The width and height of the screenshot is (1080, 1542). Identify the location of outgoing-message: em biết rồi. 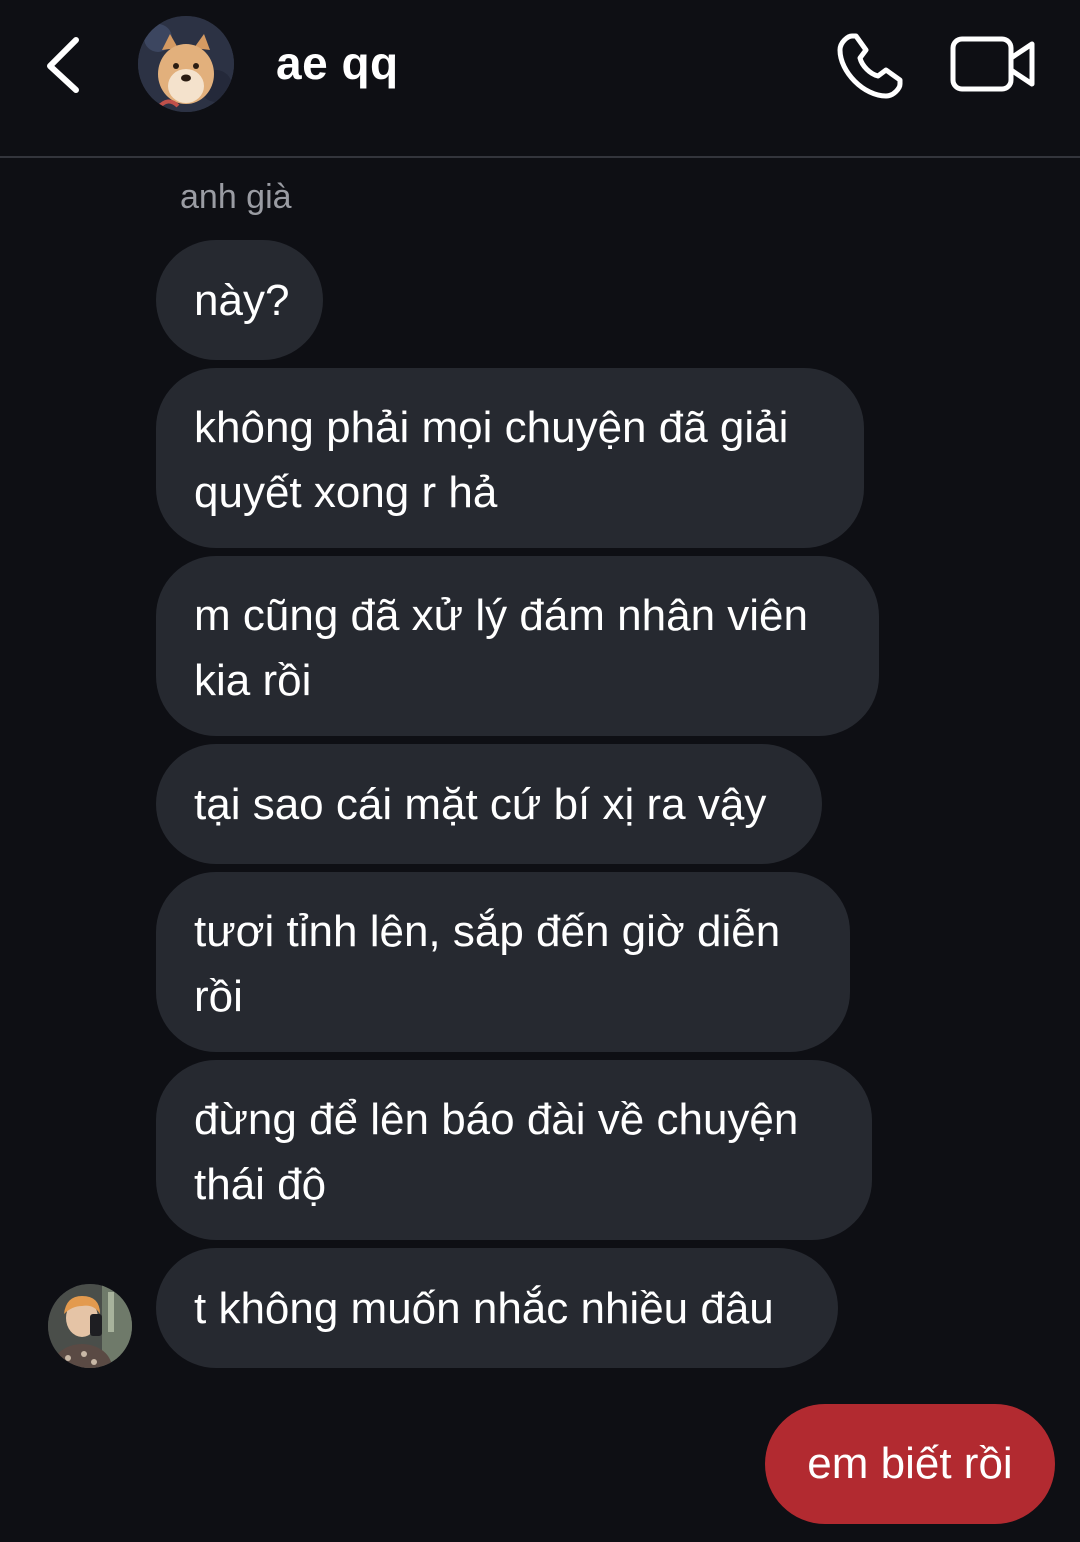
(910, 1464).